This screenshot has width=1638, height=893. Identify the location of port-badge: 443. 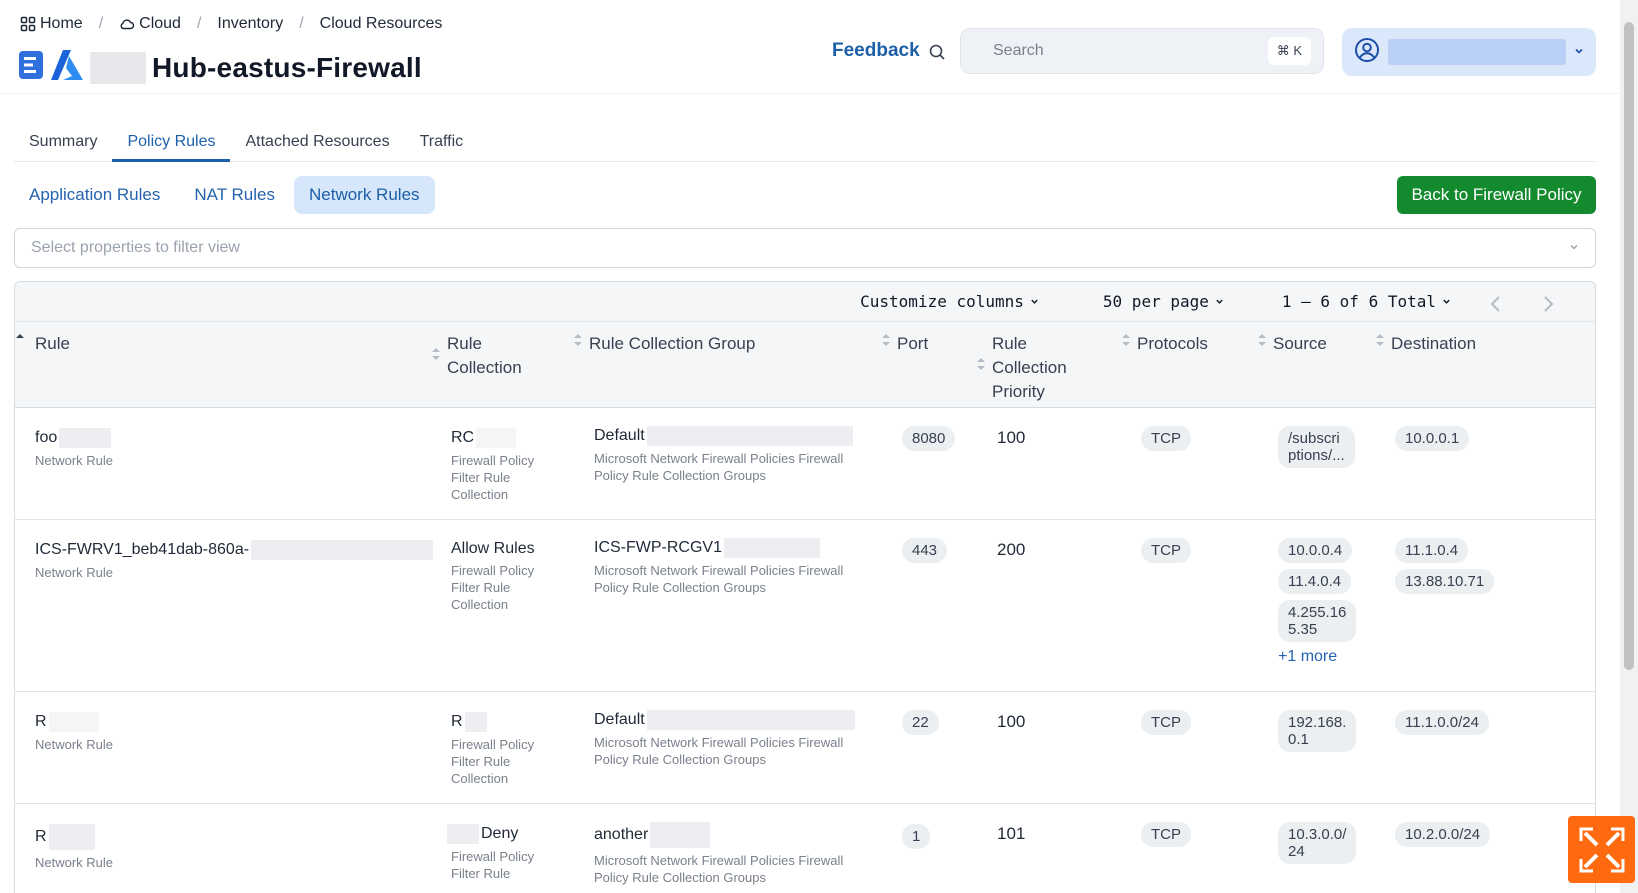
(925, 550).